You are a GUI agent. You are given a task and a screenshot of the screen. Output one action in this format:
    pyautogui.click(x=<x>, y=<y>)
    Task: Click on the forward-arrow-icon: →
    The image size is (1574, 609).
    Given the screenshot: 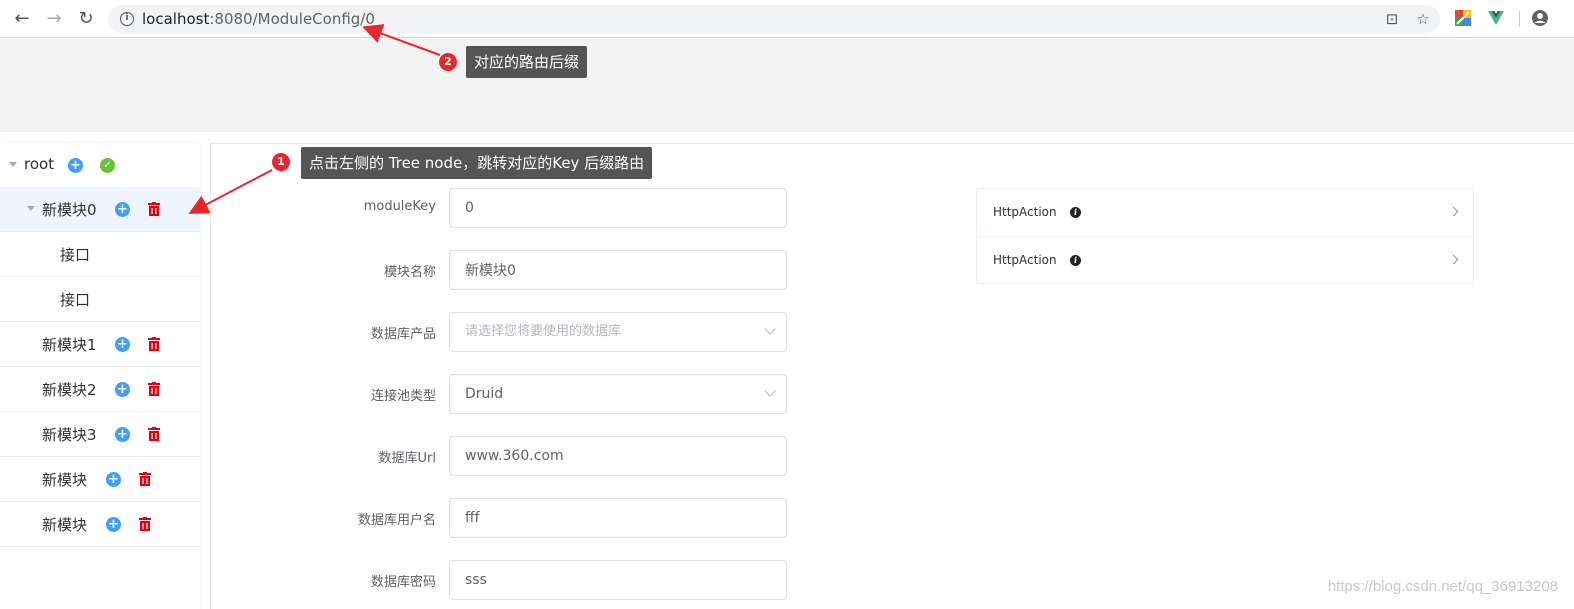 What is the action you would take?
    pyautogui.click(x=54, y=19)
    